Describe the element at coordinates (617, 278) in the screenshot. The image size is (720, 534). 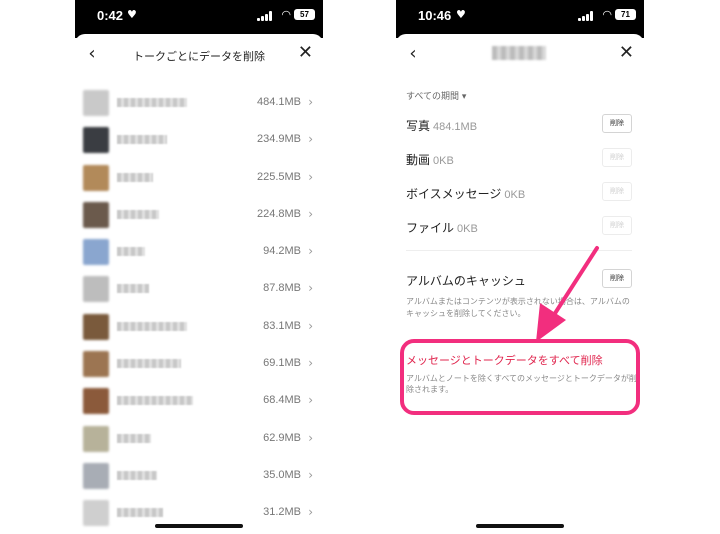
I see `delete-album-cache-button: 削除` at that location.